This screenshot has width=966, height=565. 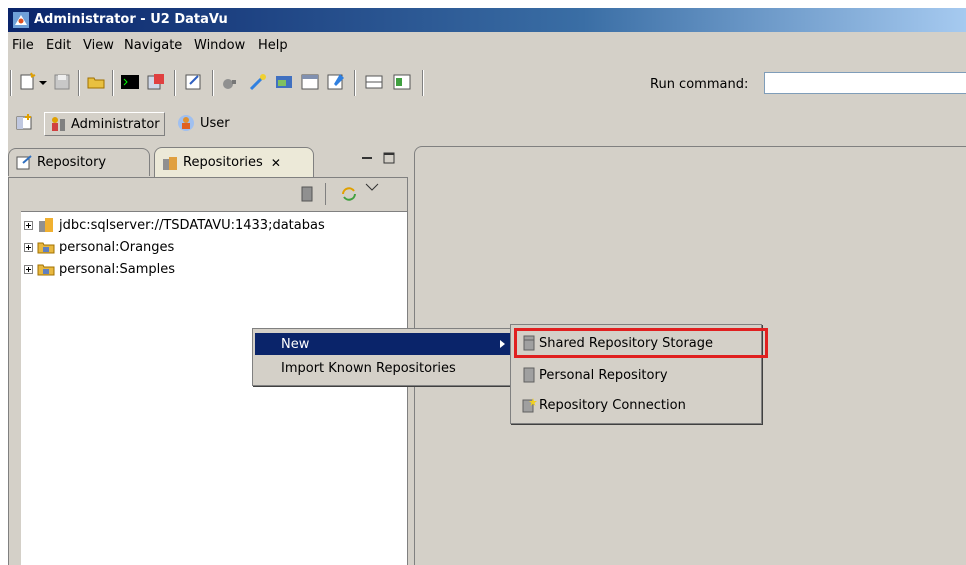 What do you see at coordinates (389, 158) in the screenshot?
I see `maximize-icon` at bounding box center [389, 158].